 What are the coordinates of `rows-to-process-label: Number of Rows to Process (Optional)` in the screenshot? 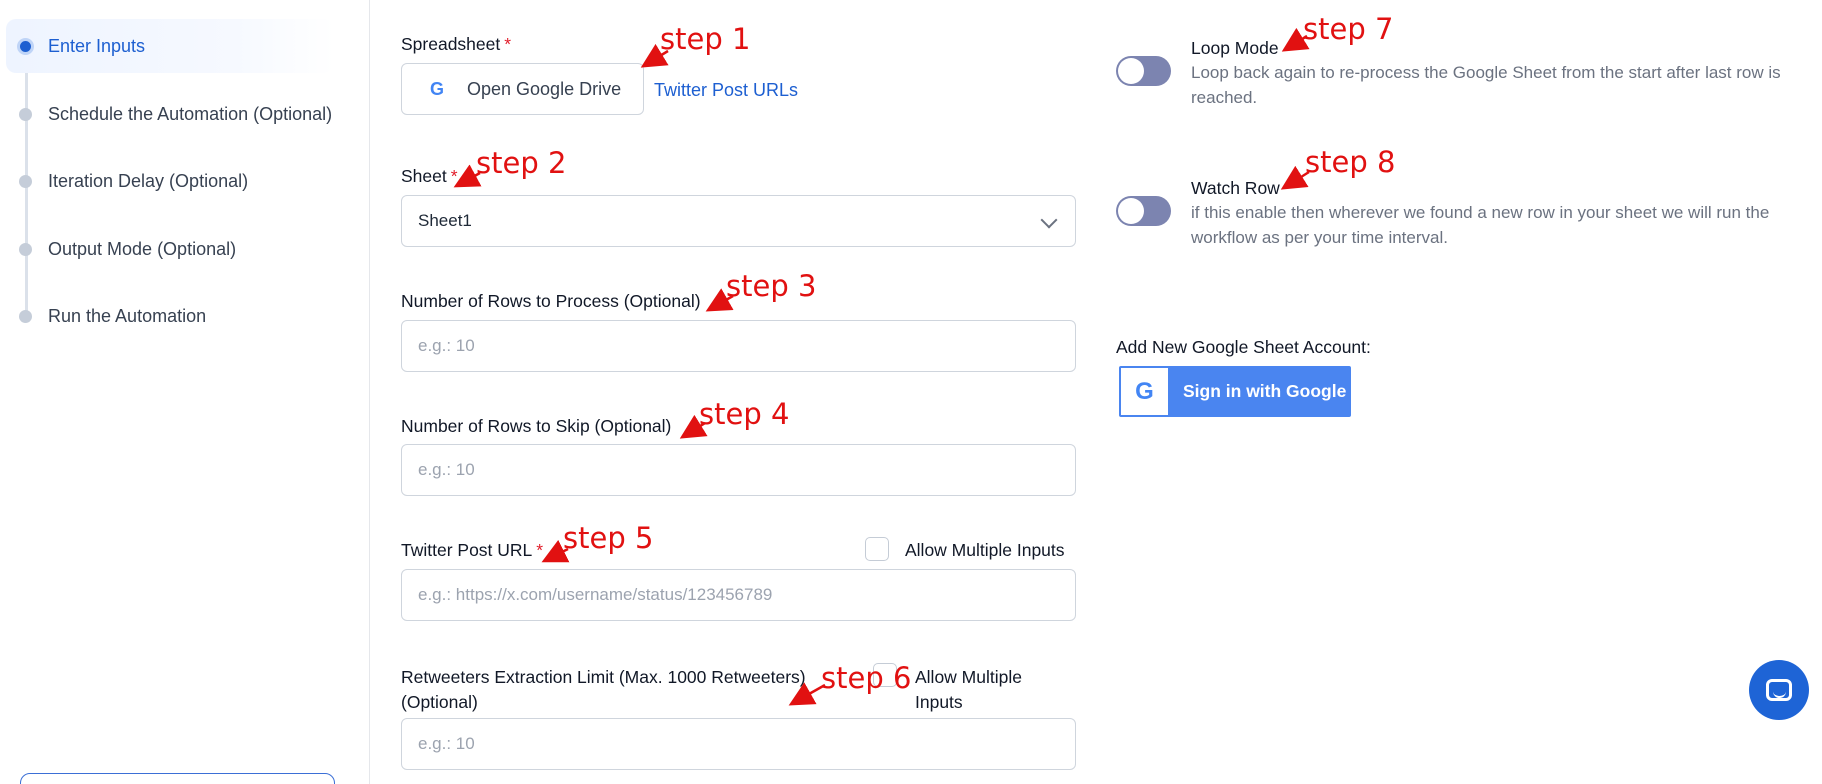 It's located at (551, 301).